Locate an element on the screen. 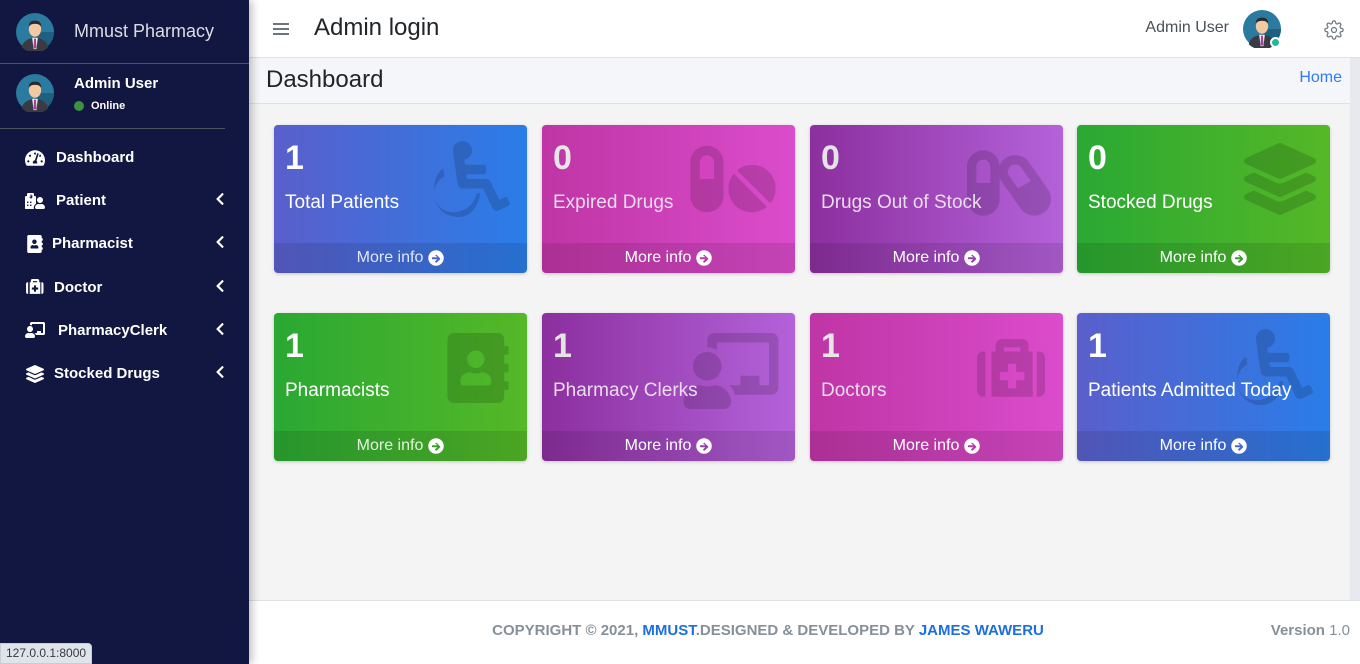 Image resolution: width=1360 pixels, height=664 pixels. vertical-scrollbar is located at coordinates (1355, 329).